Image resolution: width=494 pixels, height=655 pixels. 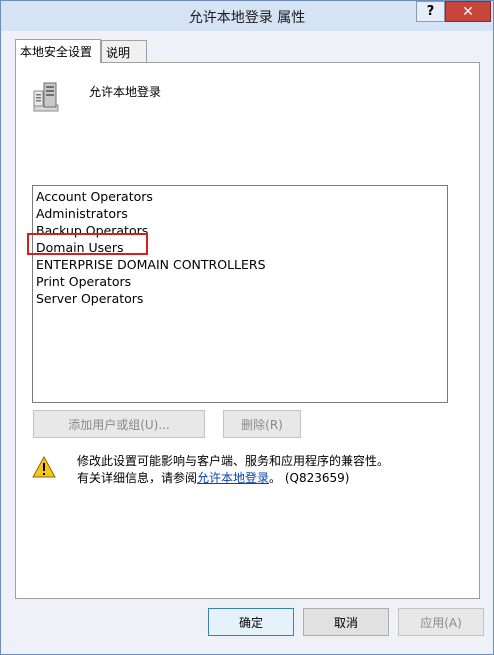 What do you see at coordinates (233, 478) in the screenshot?
I see `policy-help-link: 允许本地登录` at bounding box center [233, 478].